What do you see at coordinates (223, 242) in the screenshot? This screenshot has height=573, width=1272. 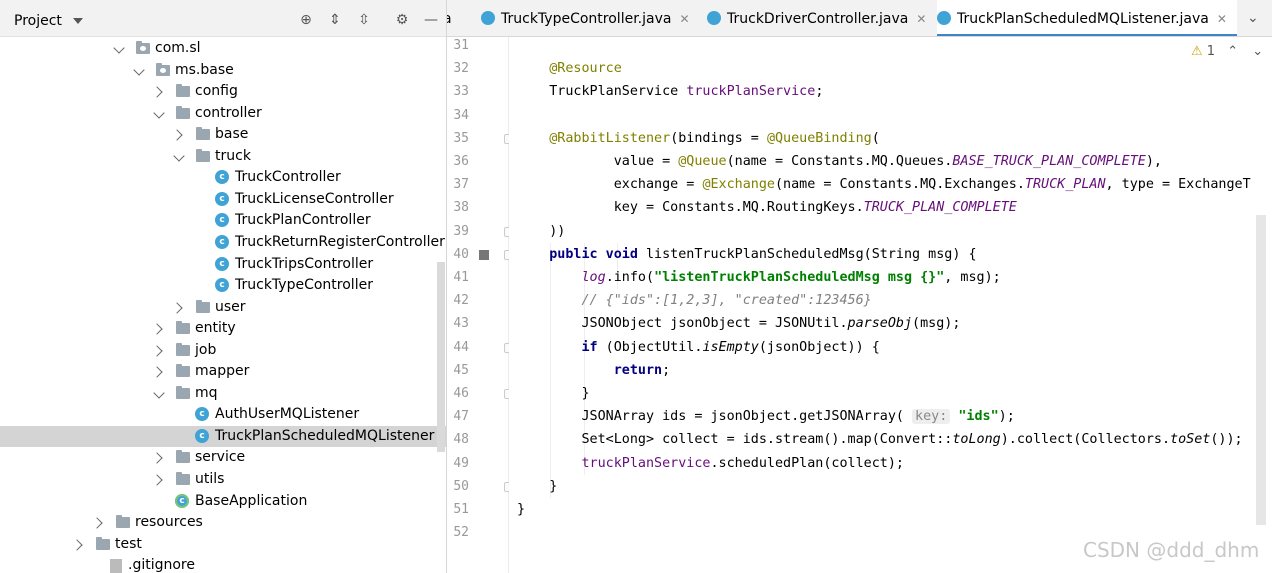 I see `tree-item: c TruckReturnRegisterController` at bounding box center [223, 242].